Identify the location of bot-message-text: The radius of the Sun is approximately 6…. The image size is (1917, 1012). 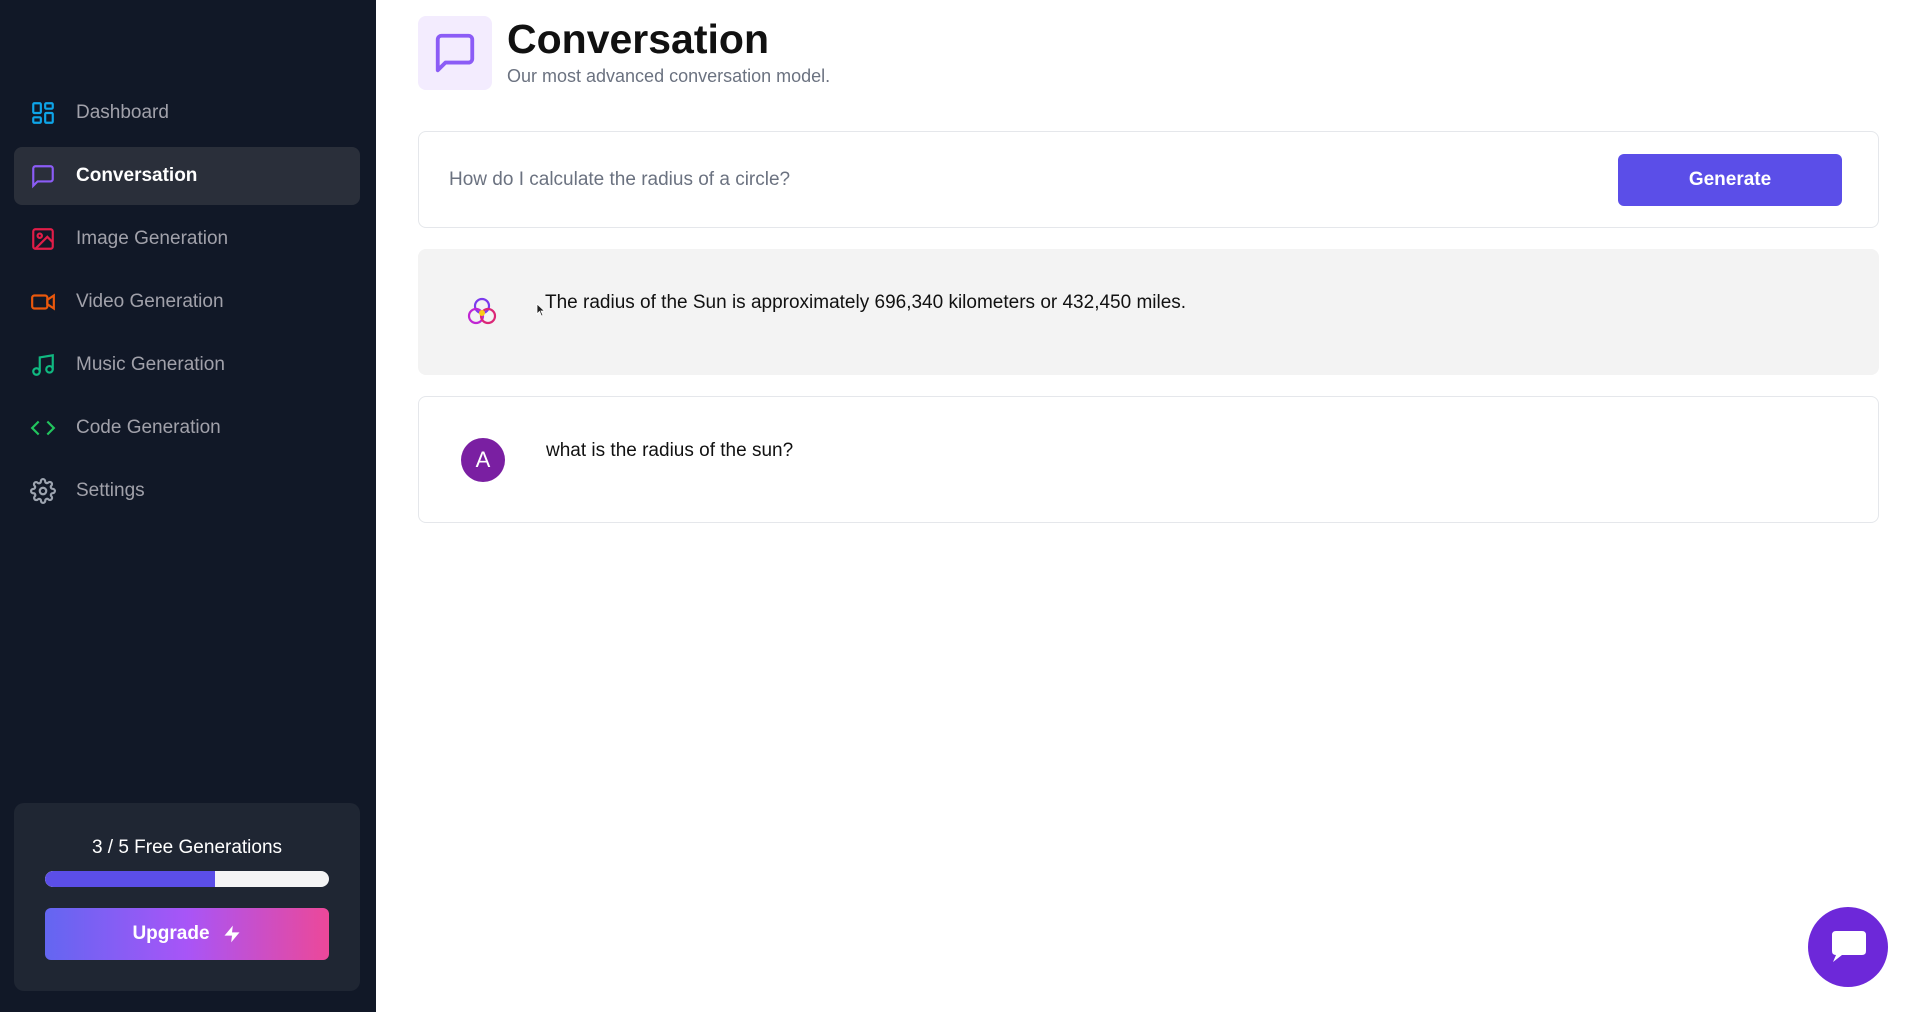
(866, 302).